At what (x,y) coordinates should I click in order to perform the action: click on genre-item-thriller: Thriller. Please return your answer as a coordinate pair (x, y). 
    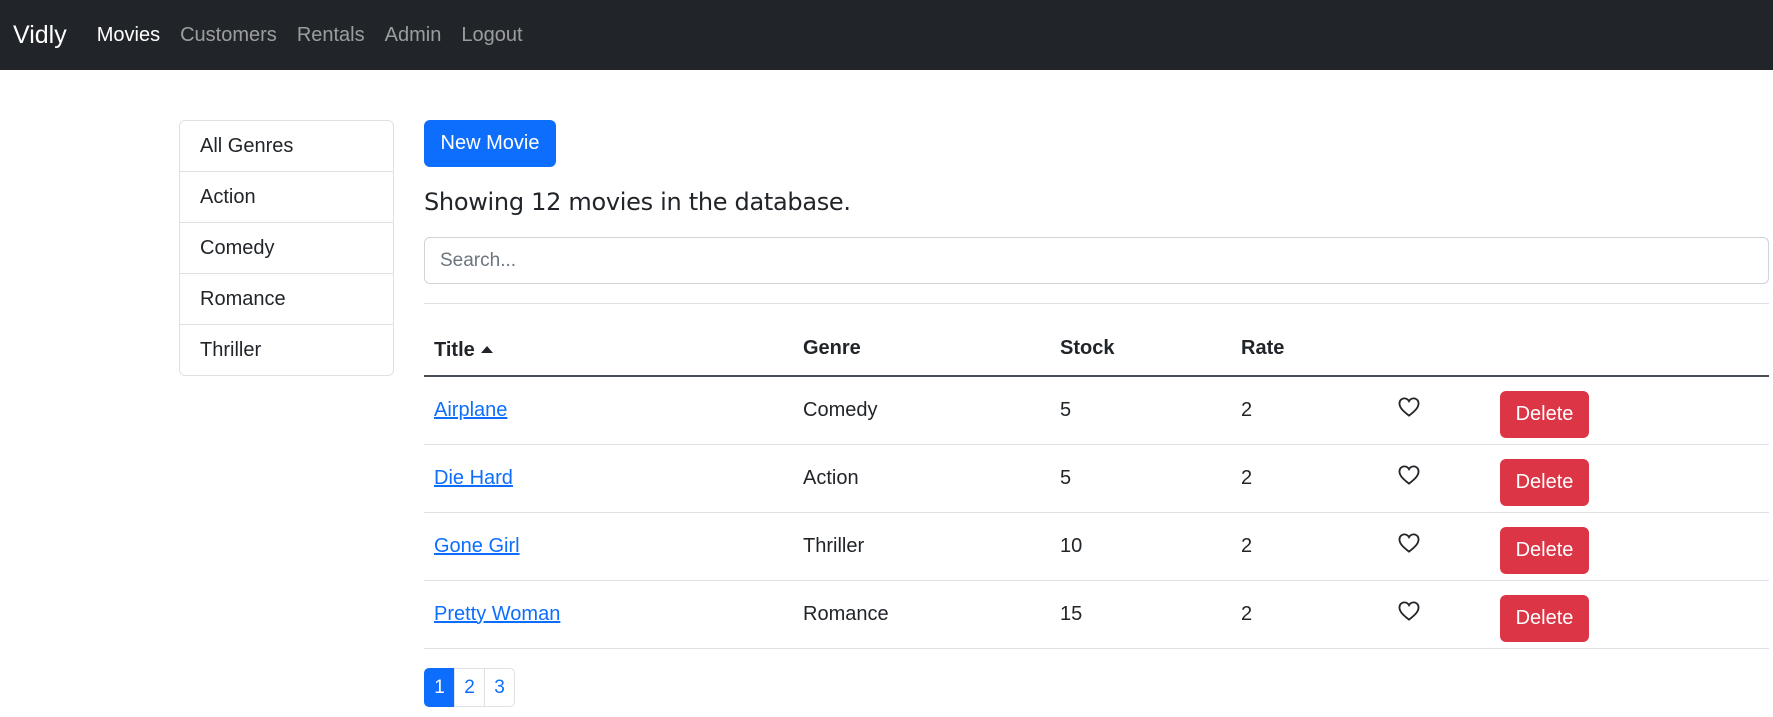
    Looking at the image, I should click on (286, 350).